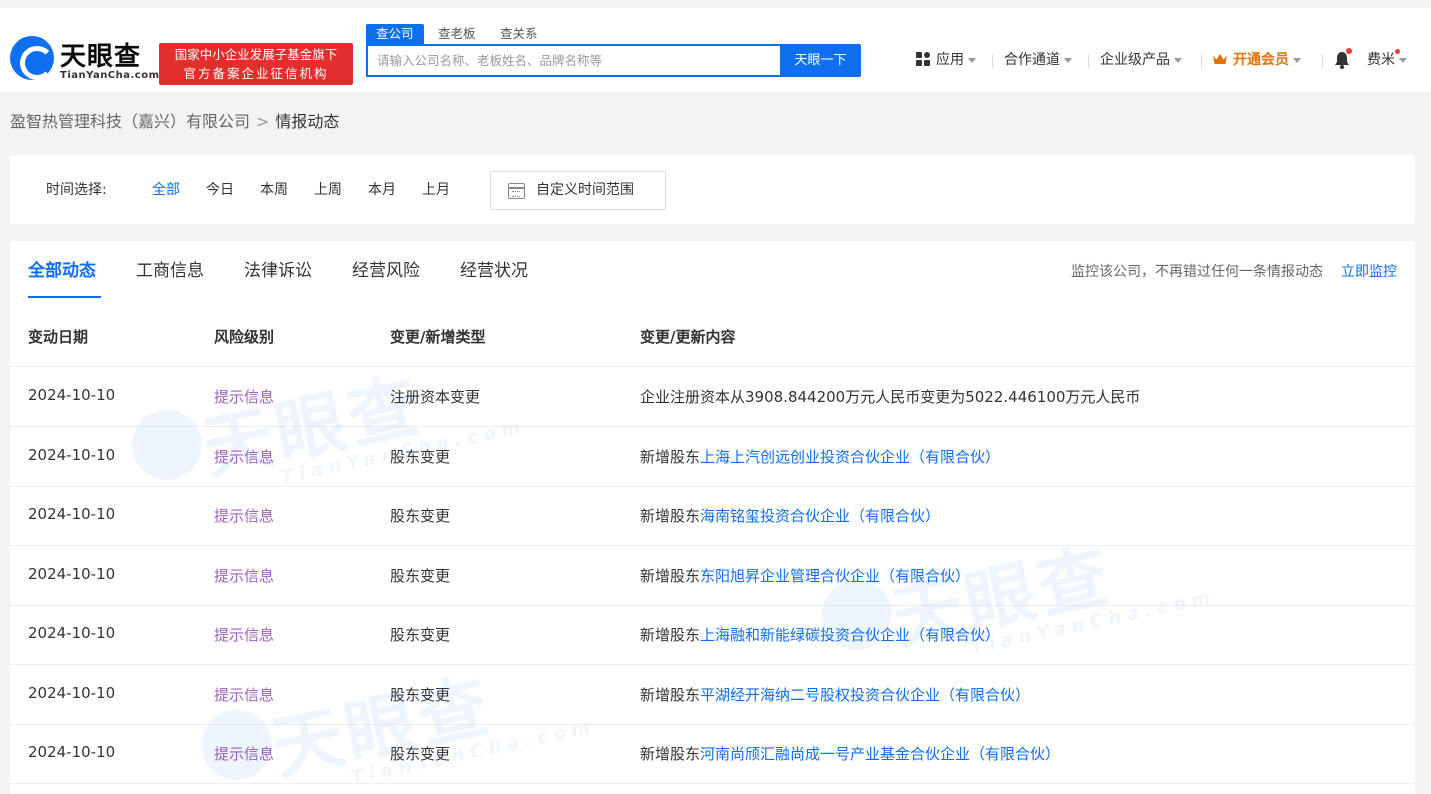 Image resolution: width=1431 pixels, height=794 pixels. What do you see at coordinates (880, 754) in the screenshot?
I see `shareholder-link: 河南尚颀汇融尚成一号产业基金合伙企业（有限合伙）` at bounding box center [880, 754].